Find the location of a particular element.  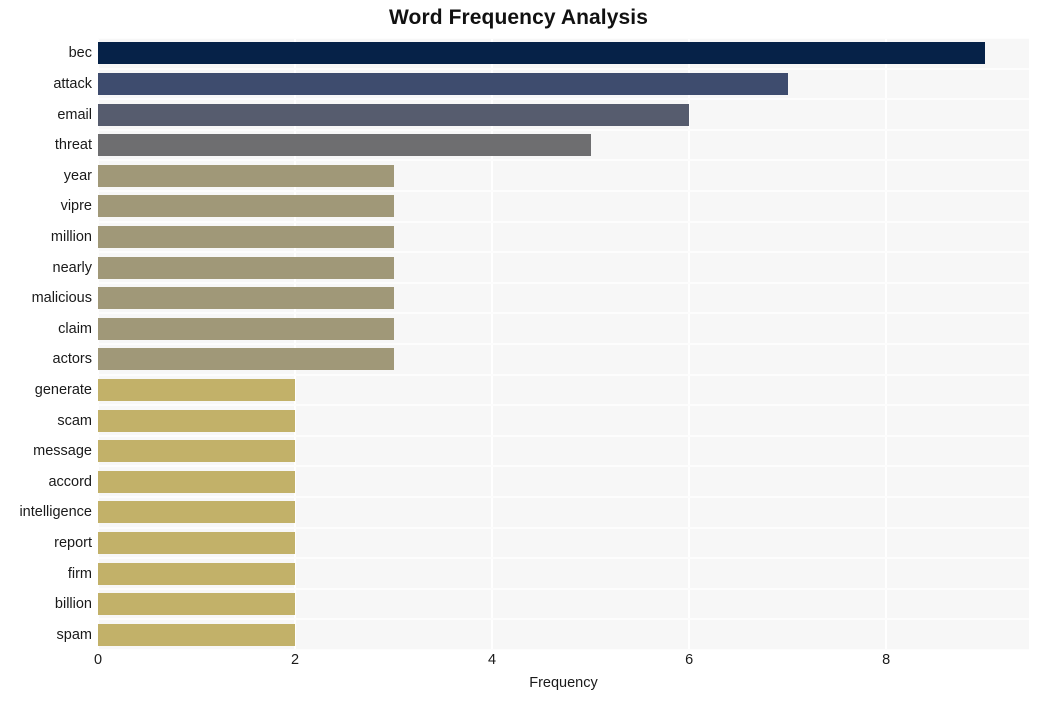

y-axis-tick-label: million is located at coordinates (71, 236).